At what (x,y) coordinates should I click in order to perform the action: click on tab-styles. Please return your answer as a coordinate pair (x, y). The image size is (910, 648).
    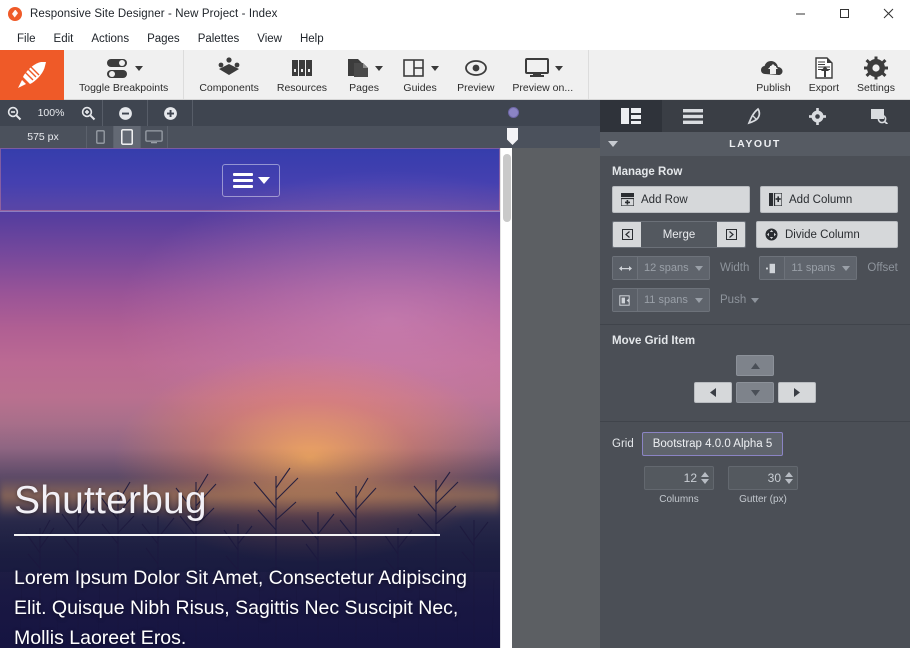
    Looking at the image, I should click on (755, 116).